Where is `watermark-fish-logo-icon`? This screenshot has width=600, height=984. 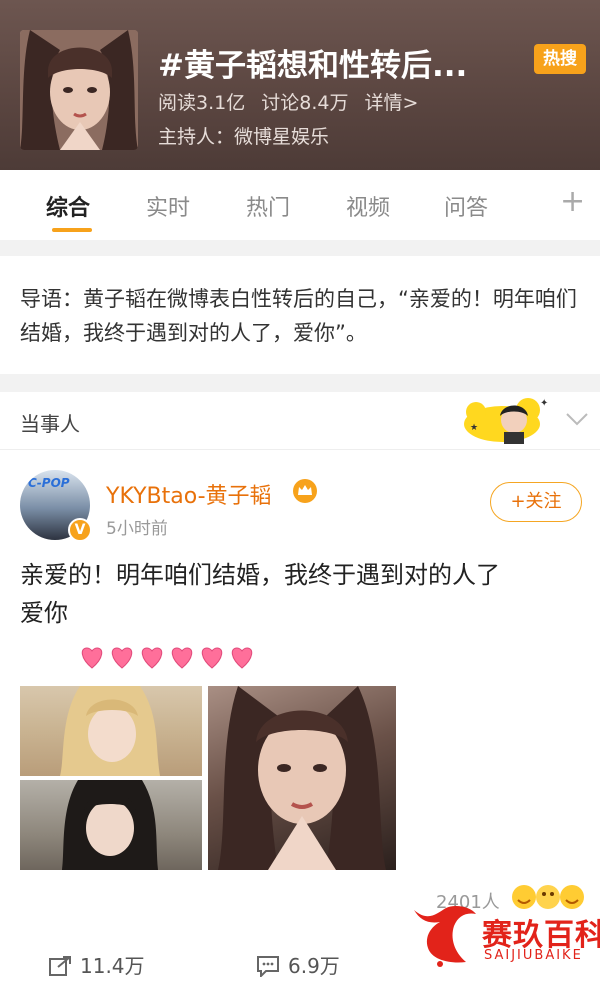
watermark-fish-logo-icon is located at coordinates (445, 936).